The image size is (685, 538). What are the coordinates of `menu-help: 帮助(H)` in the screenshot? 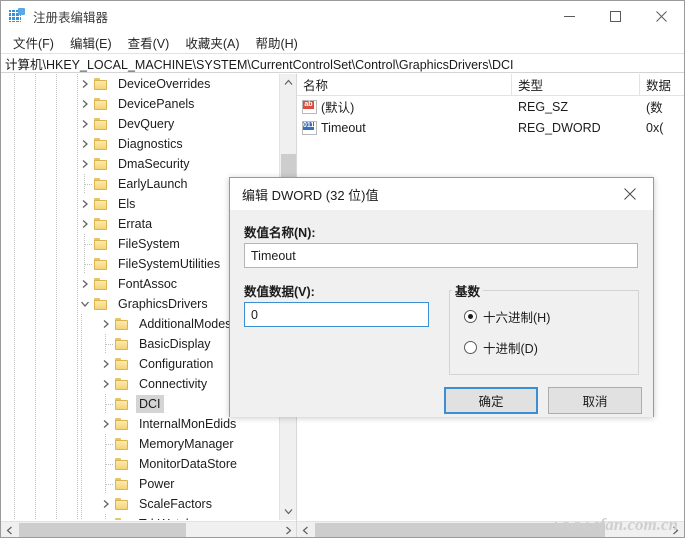 It's located at (276, 42).